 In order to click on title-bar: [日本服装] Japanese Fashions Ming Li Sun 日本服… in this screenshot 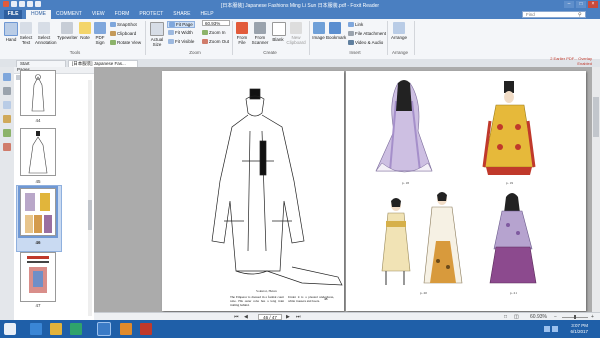, I will do `click(300, 5)`.